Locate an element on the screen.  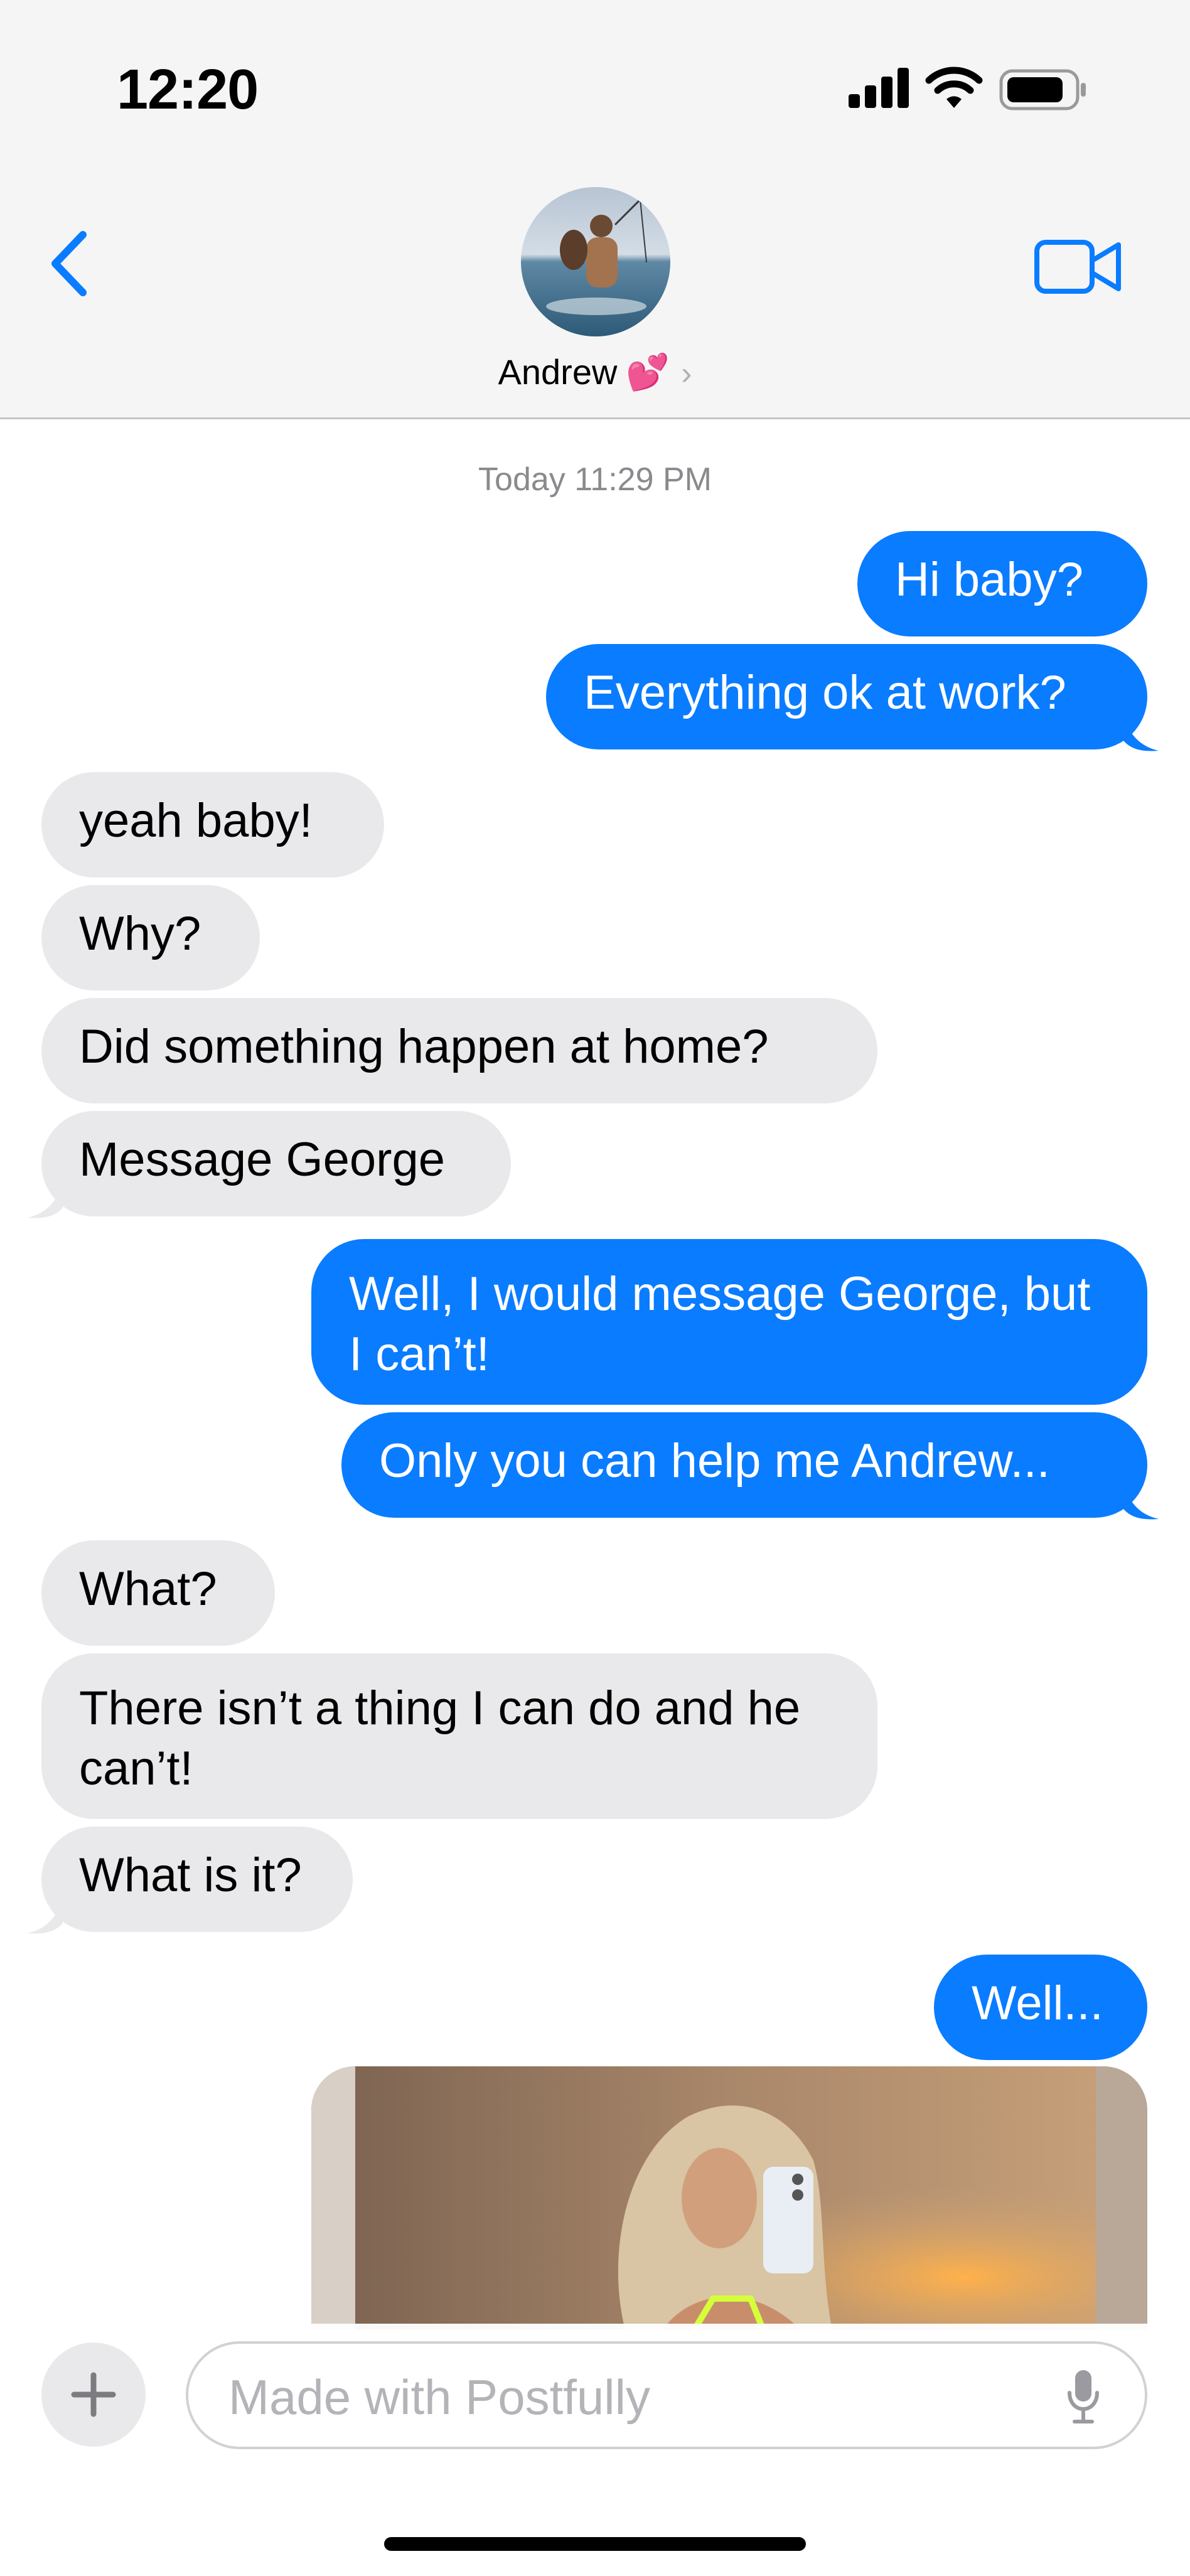
status-time: 12:20 is located at coordinates (188, 89).